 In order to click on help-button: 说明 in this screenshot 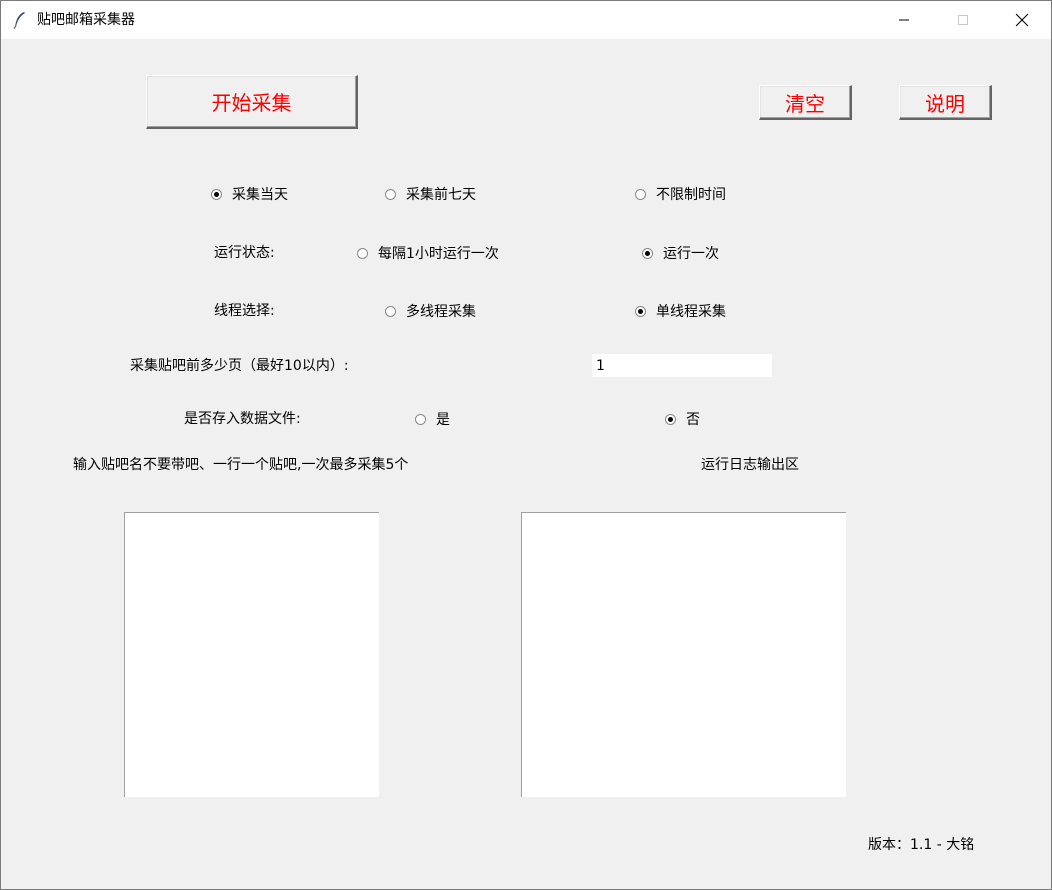, I will do `click(945, 102)`.